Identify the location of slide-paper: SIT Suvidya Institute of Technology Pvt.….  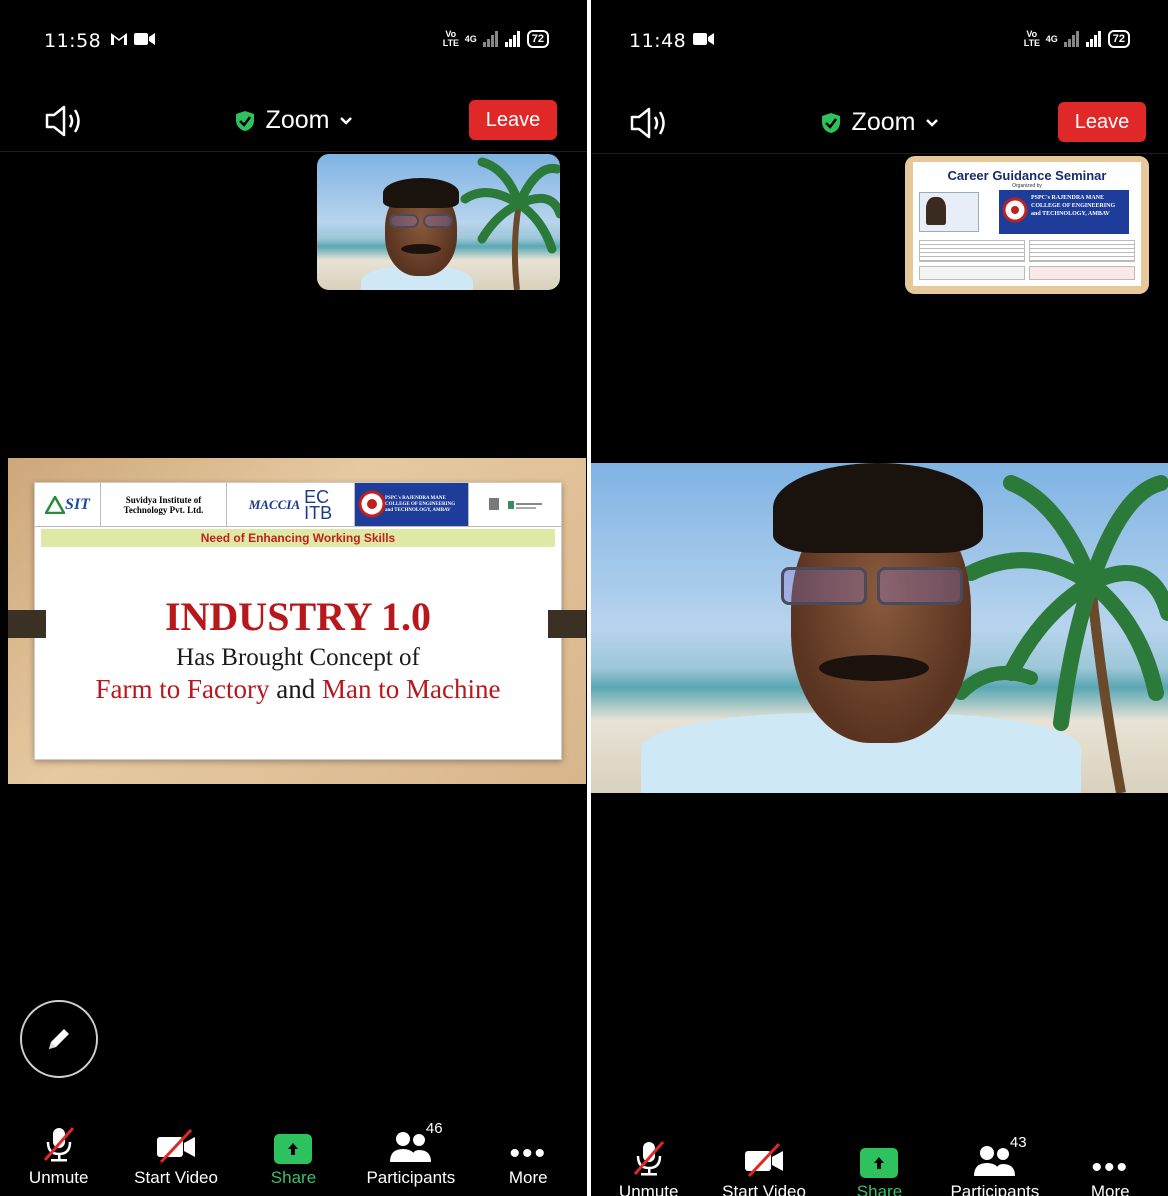
(298, 621).